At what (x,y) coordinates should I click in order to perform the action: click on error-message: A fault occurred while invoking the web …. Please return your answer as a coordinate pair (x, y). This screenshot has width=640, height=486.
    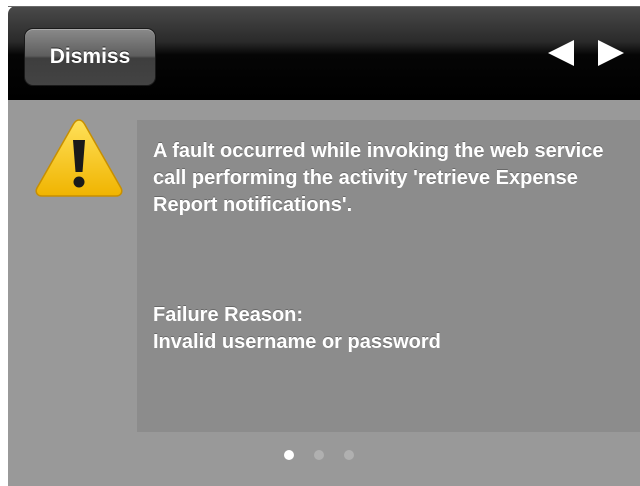
    Looking at the image, I should click on (378, 178).